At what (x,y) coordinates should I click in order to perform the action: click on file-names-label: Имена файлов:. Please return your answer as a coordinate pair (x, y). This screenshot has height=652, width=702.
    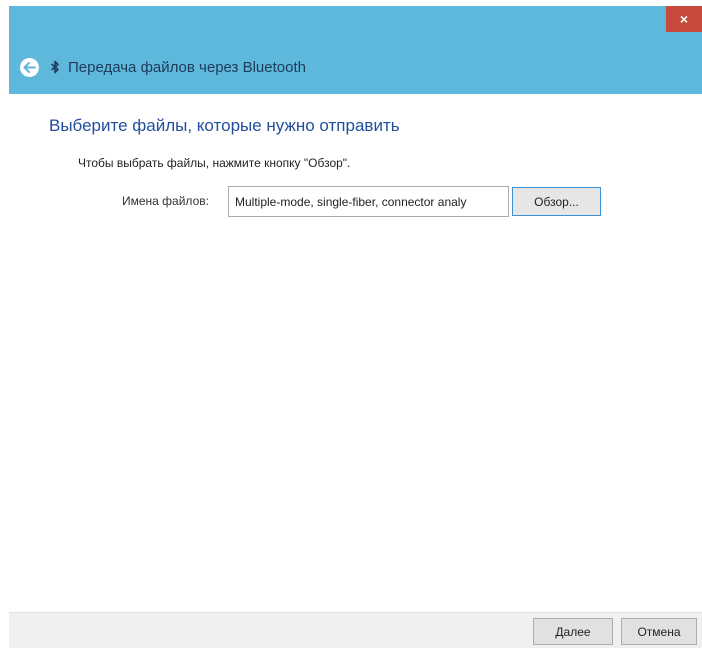
    Looking at the image, I should click on (165, 201).